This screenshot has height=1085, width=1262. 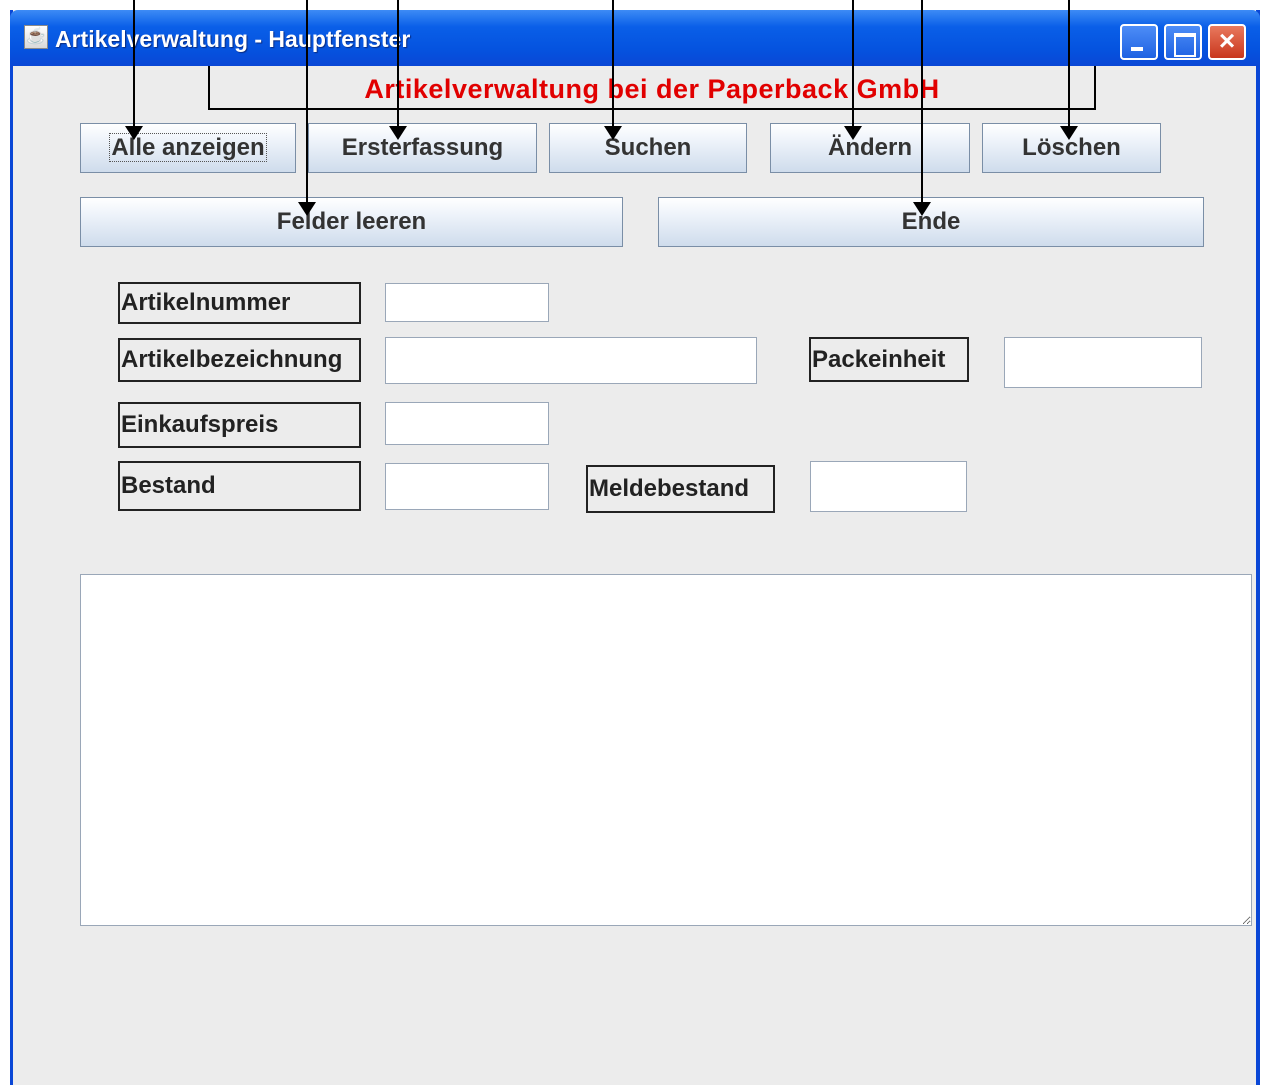 I want to click on banner-box: Artikelverwaltung bei der Paperback GmbH, so click(x=652, y=88).